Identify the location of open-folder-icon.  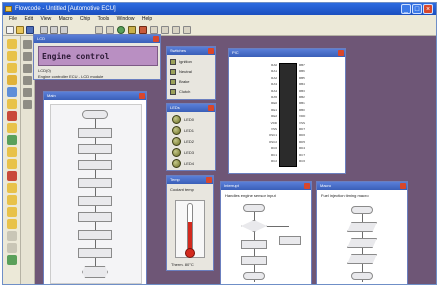
(20, 30).